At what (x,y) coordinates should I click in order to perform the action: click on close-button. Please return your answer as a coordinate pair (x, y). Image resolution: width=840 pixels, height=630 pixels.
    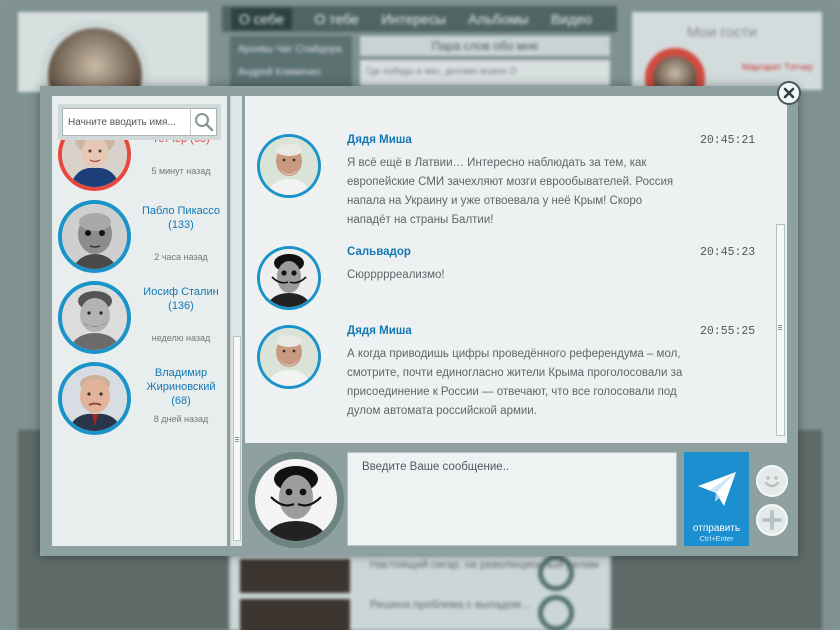
    Looking at the image, I should click on (789, 93).